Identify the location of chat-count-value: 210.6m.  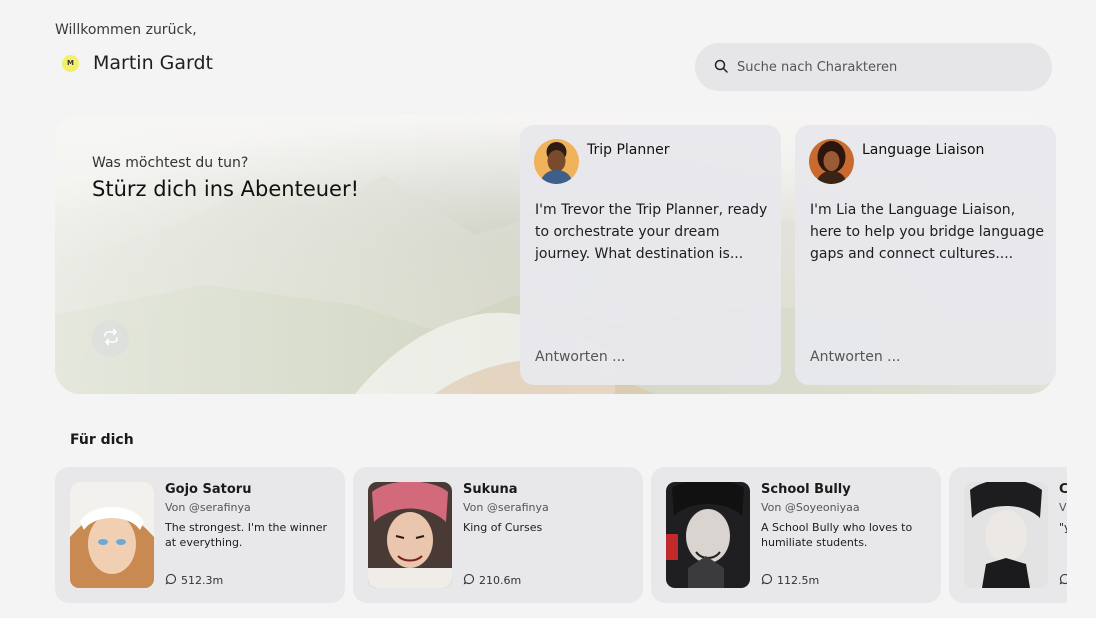
(500, 580).